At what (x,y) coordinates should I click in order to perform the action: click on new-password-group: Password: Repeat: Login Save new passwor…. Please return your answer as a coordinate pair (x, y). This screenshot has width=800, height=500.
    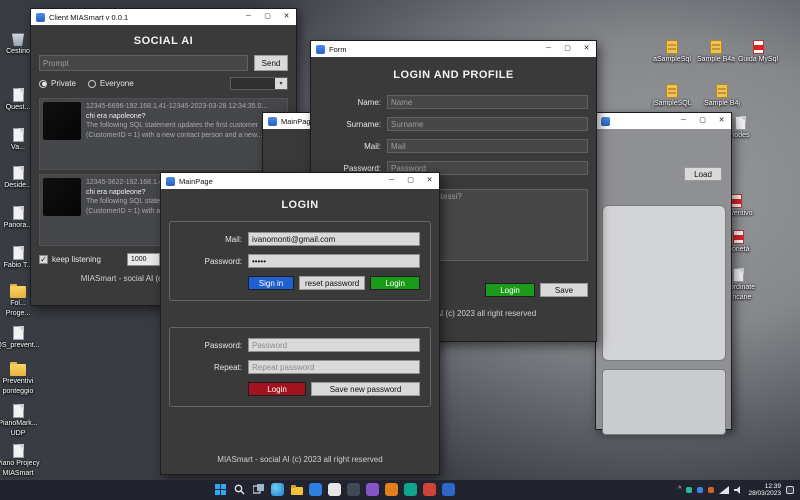
    Looking at the image, I should click on (300, 367).